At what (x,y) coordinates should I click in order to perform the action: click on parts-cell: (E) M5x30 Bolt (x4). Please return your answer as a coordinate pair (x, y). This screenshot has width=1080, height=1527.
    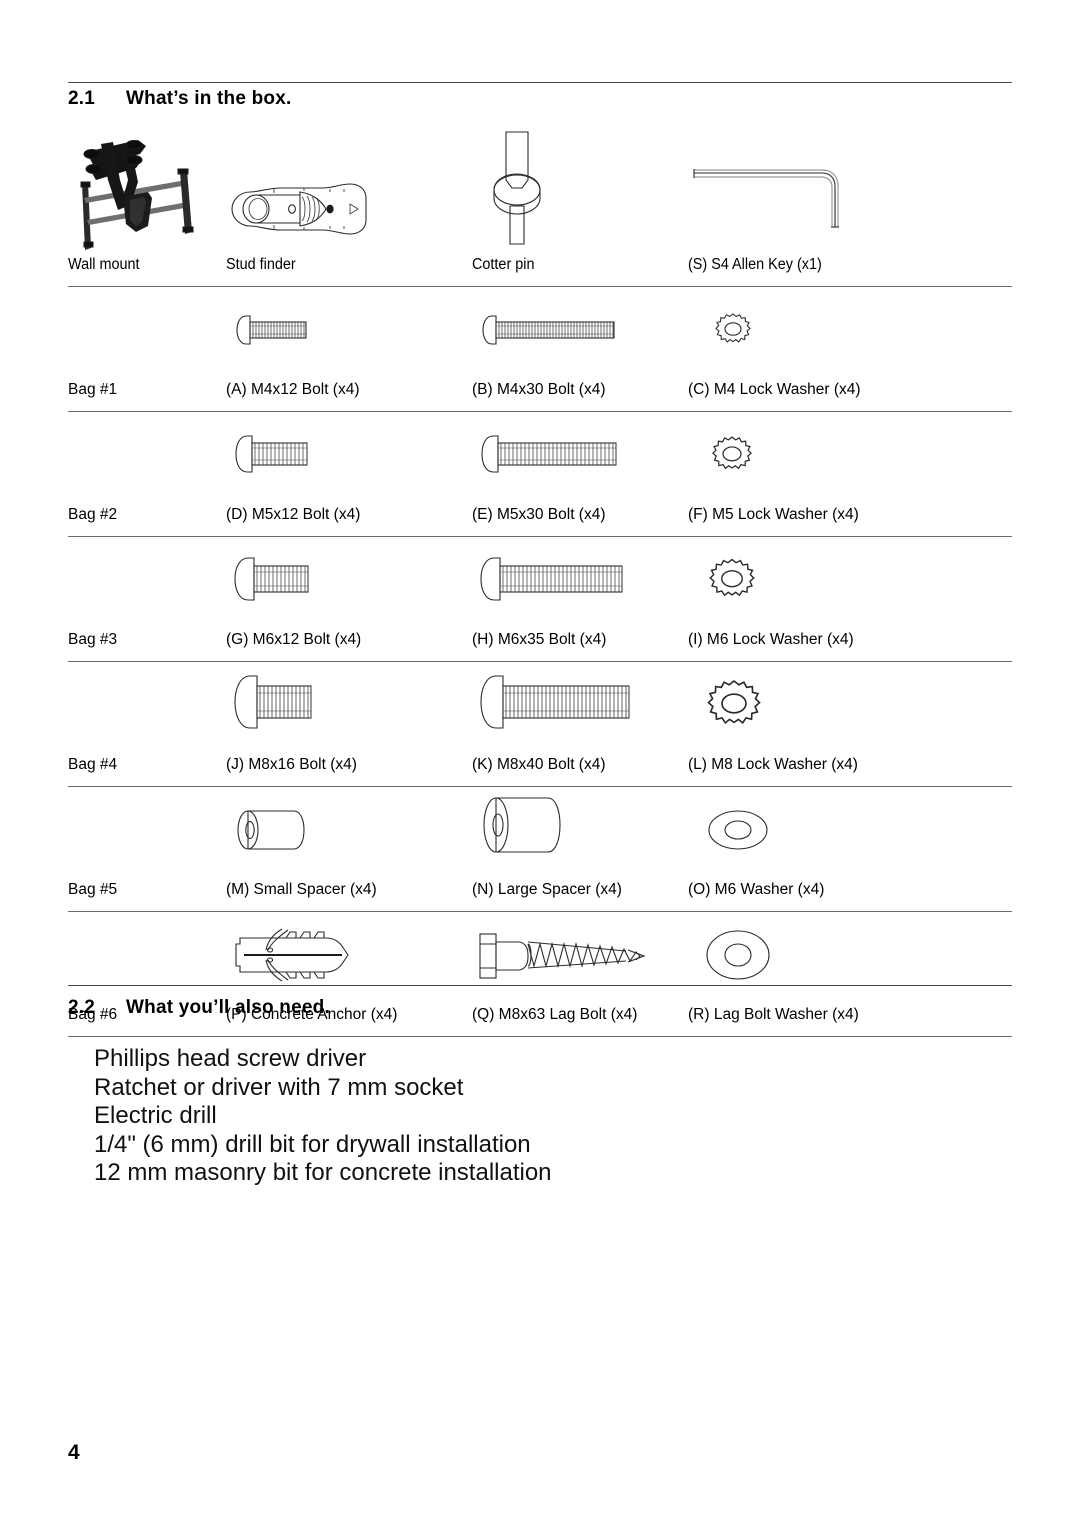
    Looking at the image, I should click on (580, 474).